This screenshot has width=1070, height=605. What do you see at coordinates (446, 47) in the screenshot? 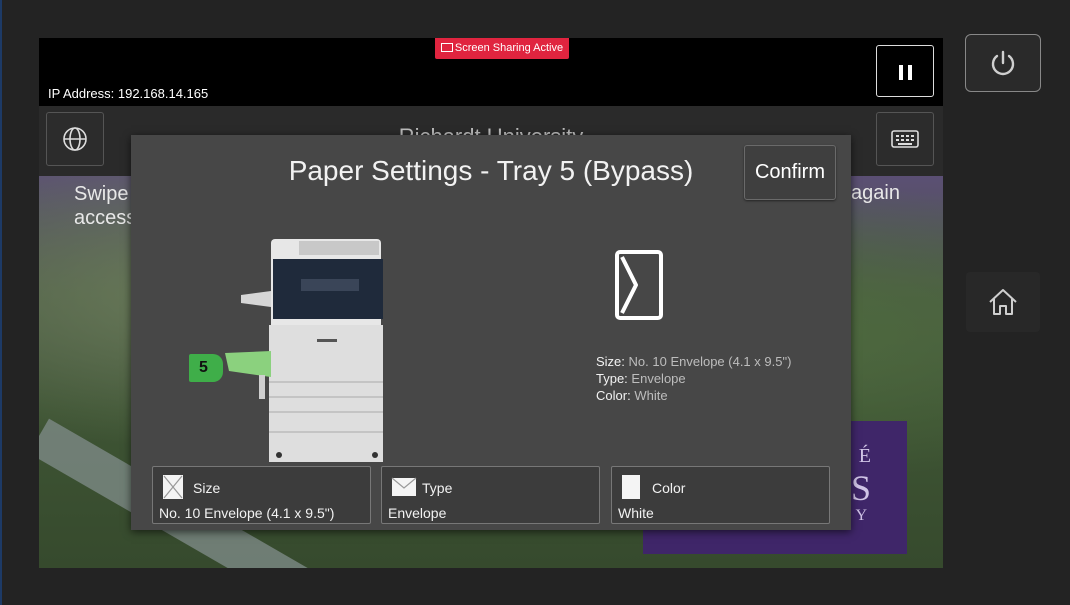
I see `screen-icon` at bounding box center [446, 47].